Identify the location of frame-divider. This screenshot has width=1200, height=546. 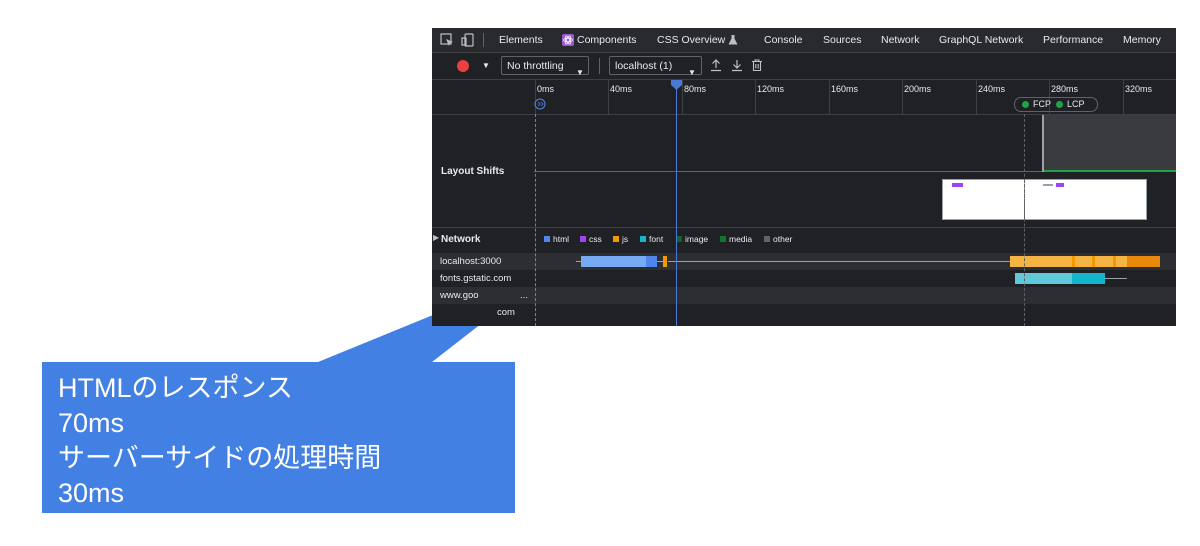
(1043, 143).